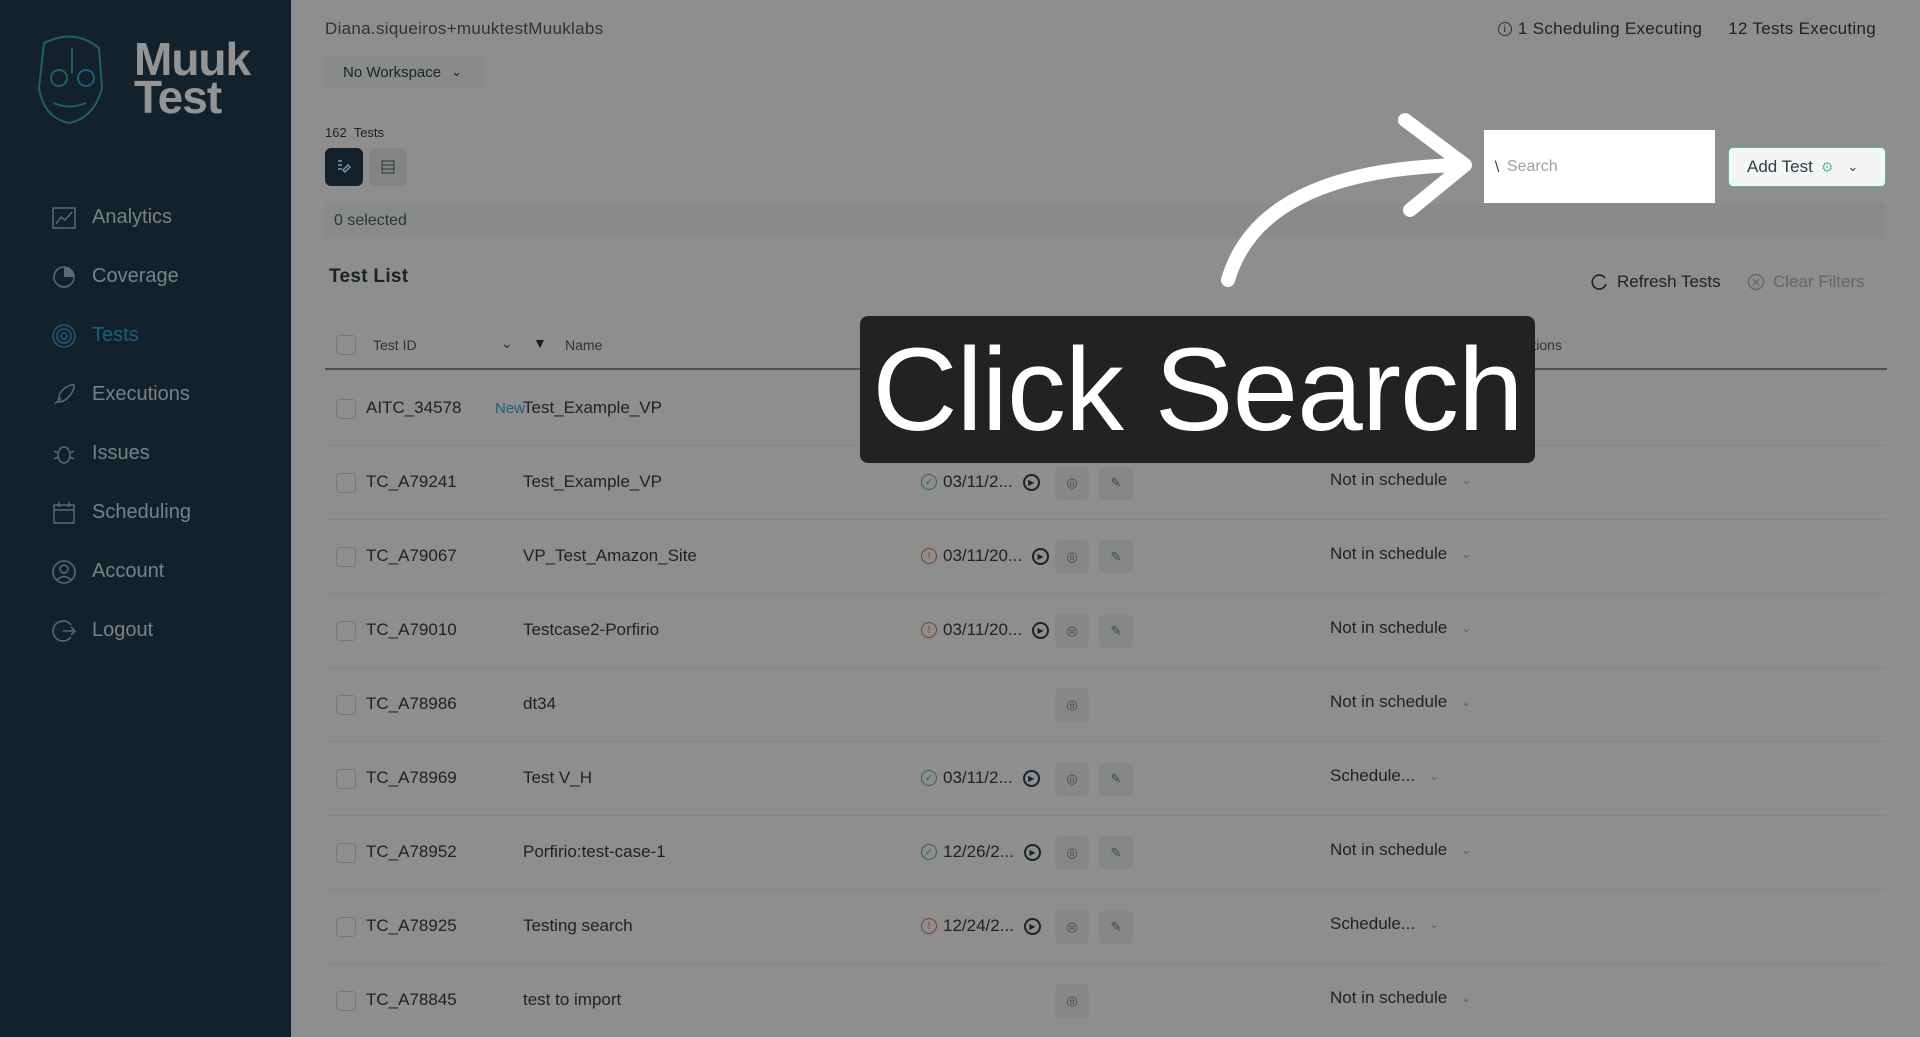 The width and height of the screenshot is (1920, 1037). I want to click on last-execution: ! 12/24/2... ▶, so click(981, 926).